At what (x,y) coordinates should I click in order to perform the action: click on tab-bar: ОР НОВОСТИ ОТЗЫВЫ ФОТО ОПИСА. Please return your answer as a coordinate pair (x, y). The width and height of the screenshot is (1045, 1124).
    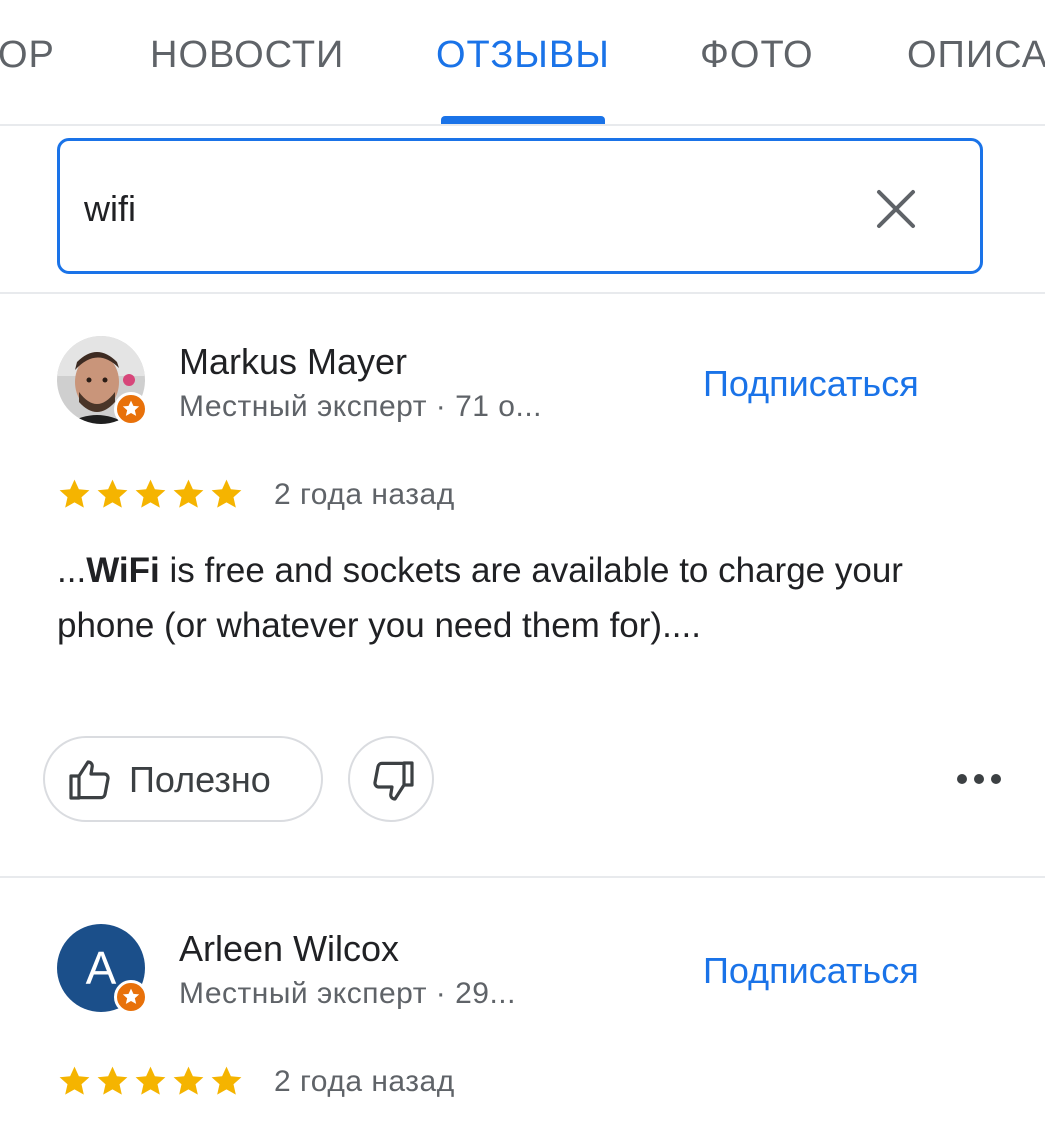
    Looking at the image, I should click on (522, 63).